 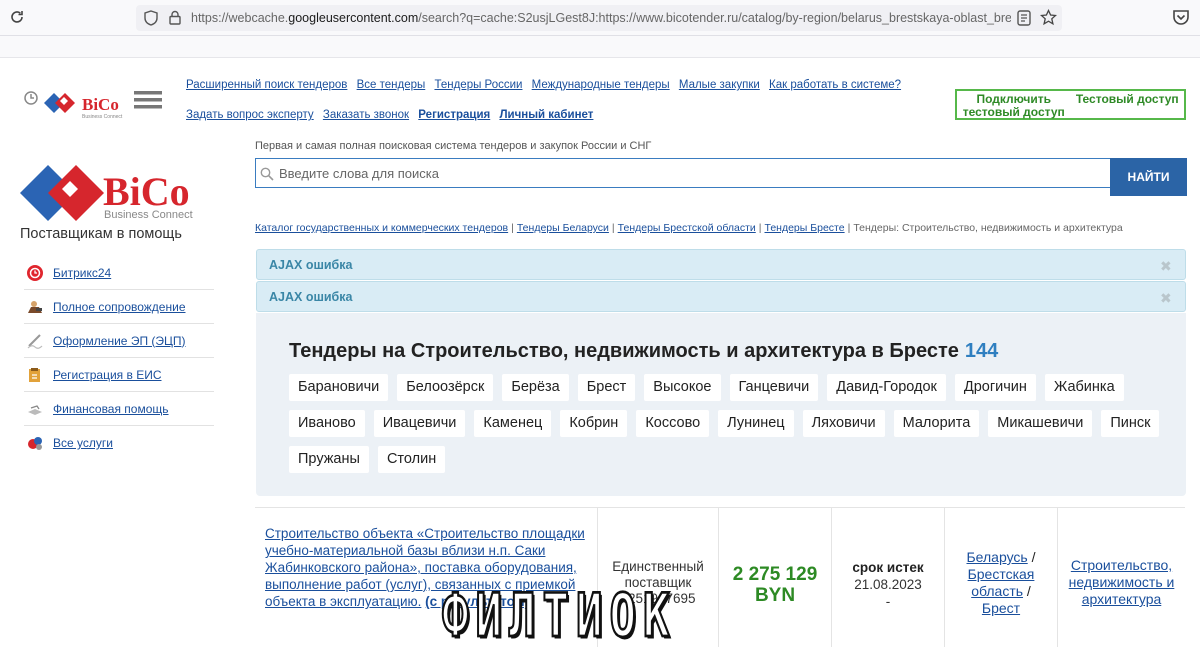 What do you see at coordinates (1181, 17) in the screenshot?
I see `pocket-icon` at bounding box center [1181, 17].